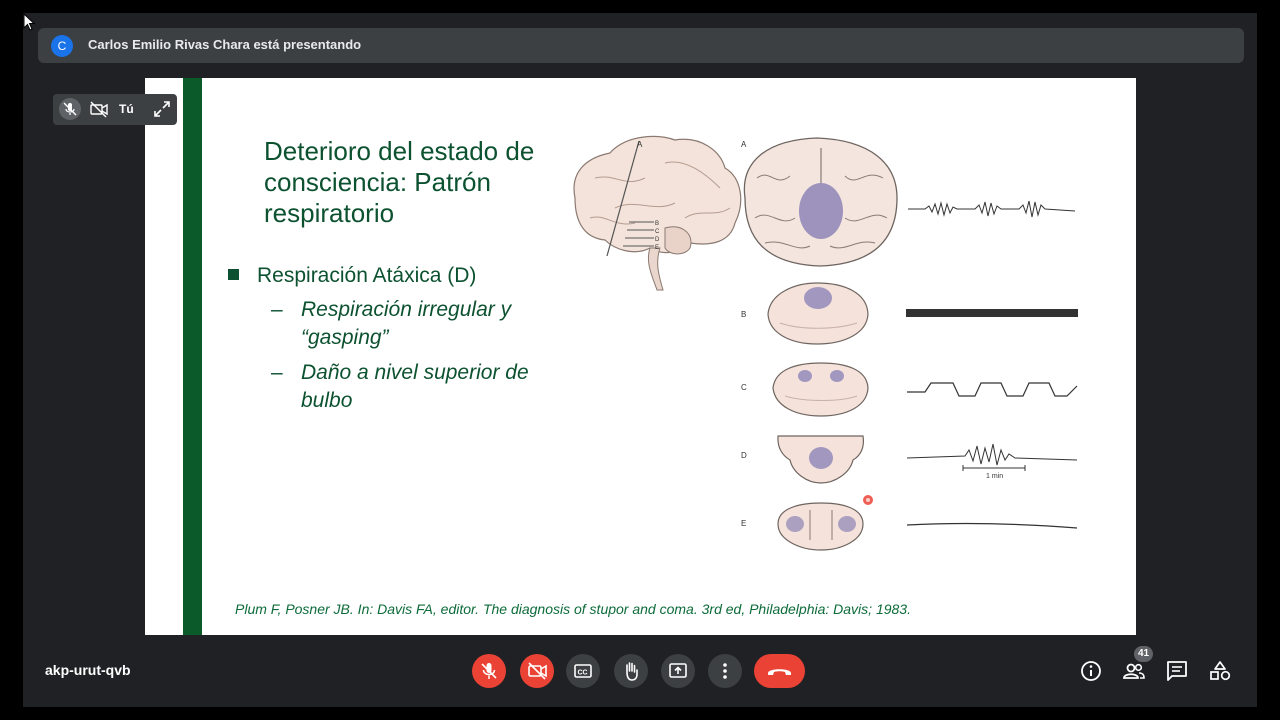 This screenshot has width=1280, height=720. I want to click on raise-hand-button, so click(631, 671).